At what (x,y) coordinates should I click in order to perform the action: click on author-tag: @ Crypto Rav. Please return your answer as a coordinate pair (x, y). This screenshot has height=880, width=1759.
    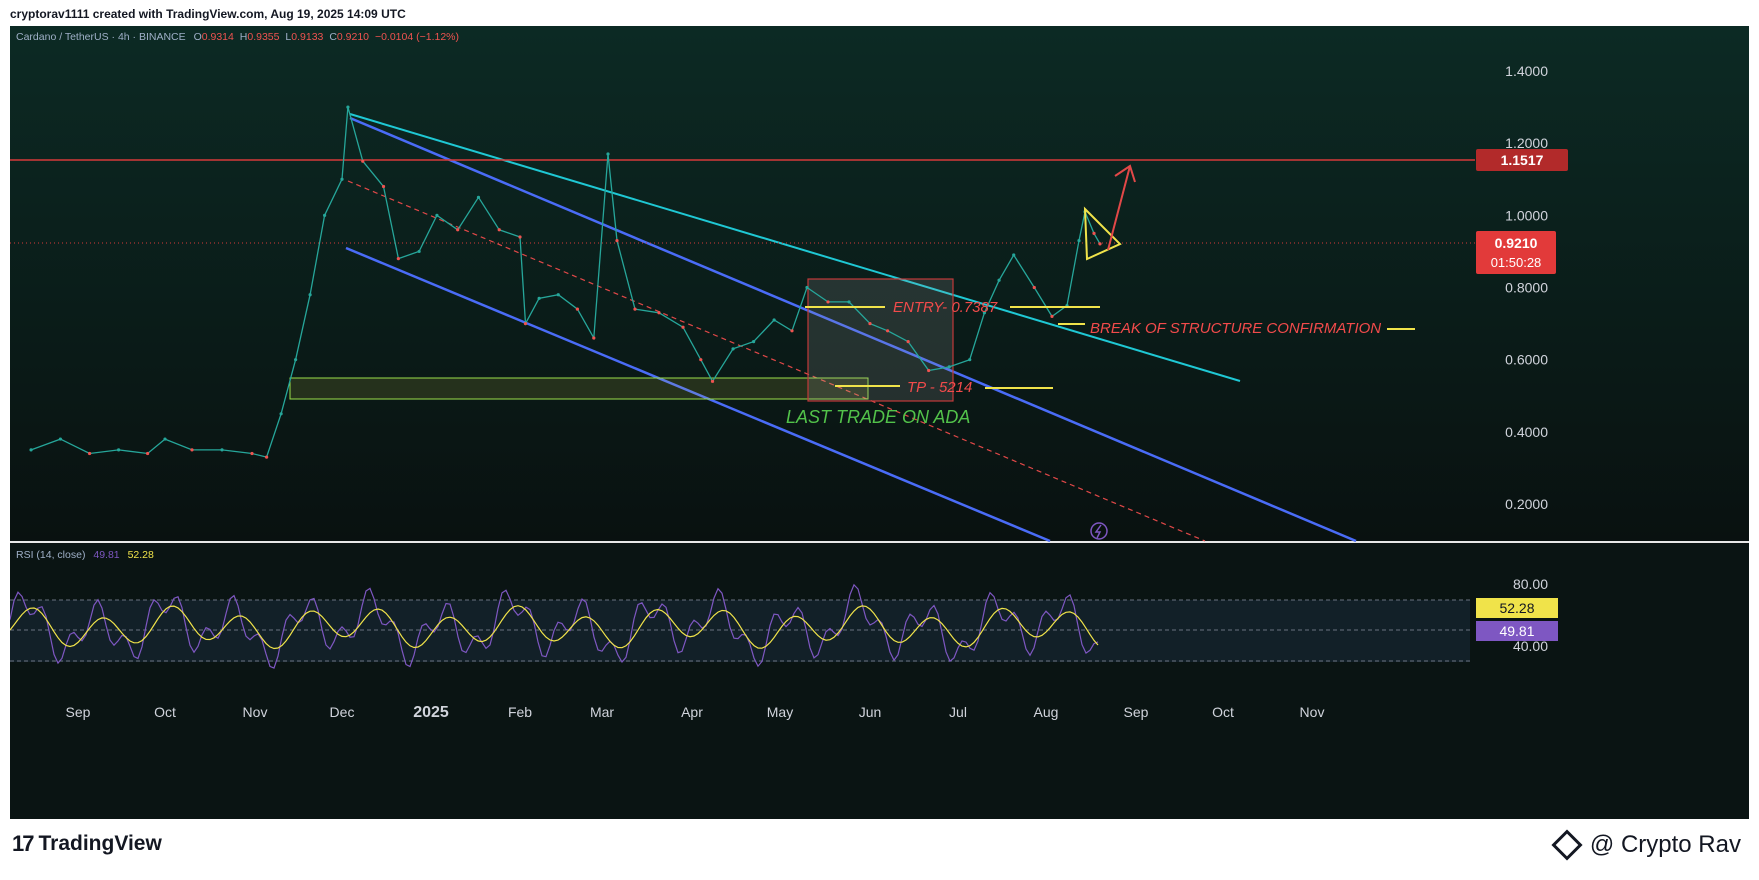
    Looking at the image, I should click on (1646, 845).